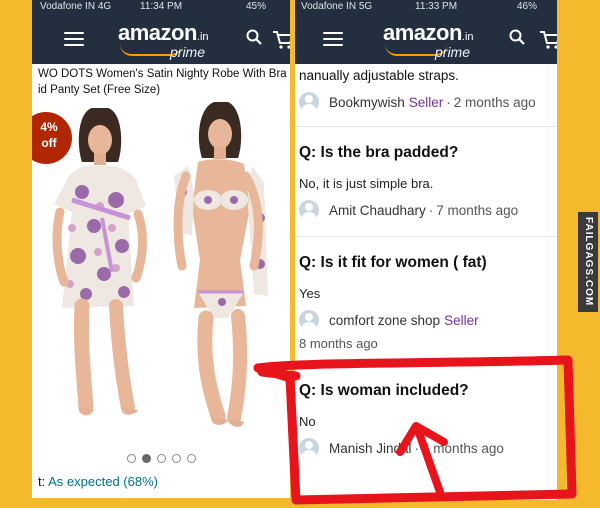 Image resolution: width=600 pixels, height=508 pixels. I want to click on status-bar: Vodafone IN 5G 11:33 PM 46%, so click(426, 7).